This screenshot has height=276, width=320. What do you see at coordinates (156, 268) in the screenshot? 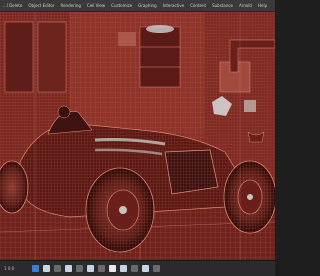
I see `attribute-editor-icon` at bounding box center [156, 268].